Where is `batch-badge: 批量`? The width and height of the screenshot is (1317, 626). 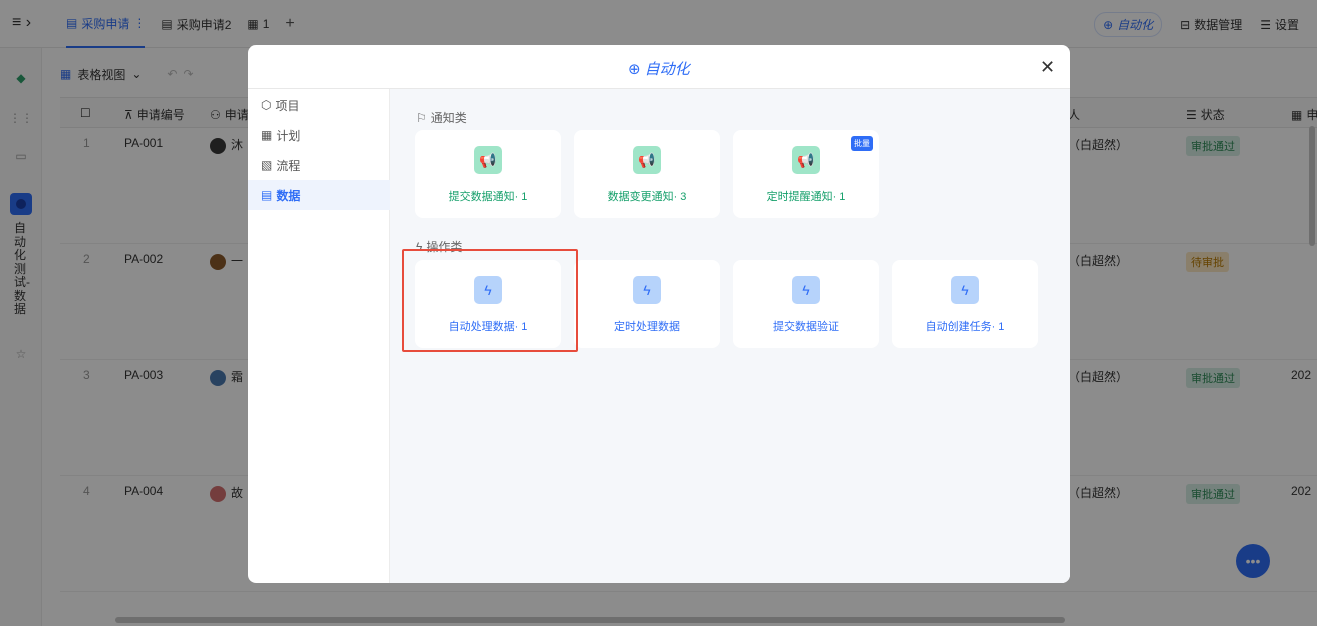
batch-badge: 批量 is located at coordinates (862, 143).